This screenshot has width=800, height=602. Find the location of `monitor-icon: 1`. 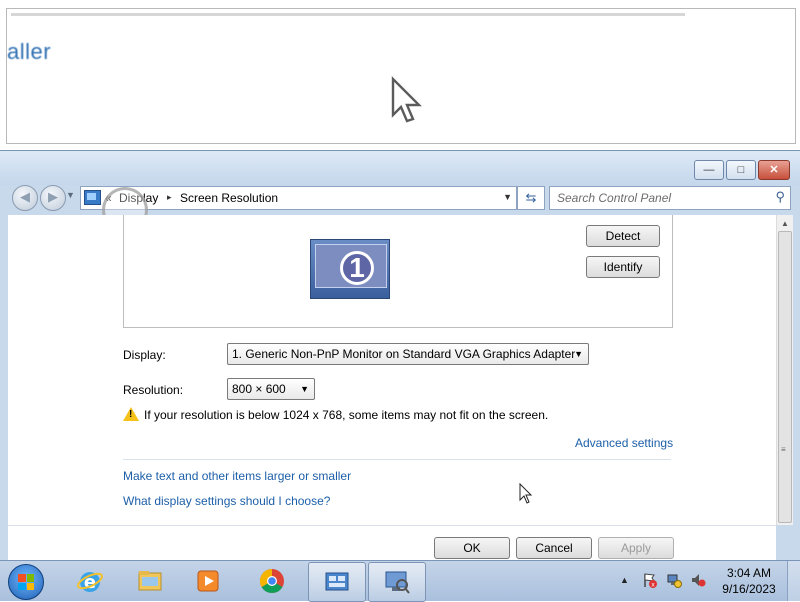

monitor-icon: 1 is located at coordinates (350, 269).